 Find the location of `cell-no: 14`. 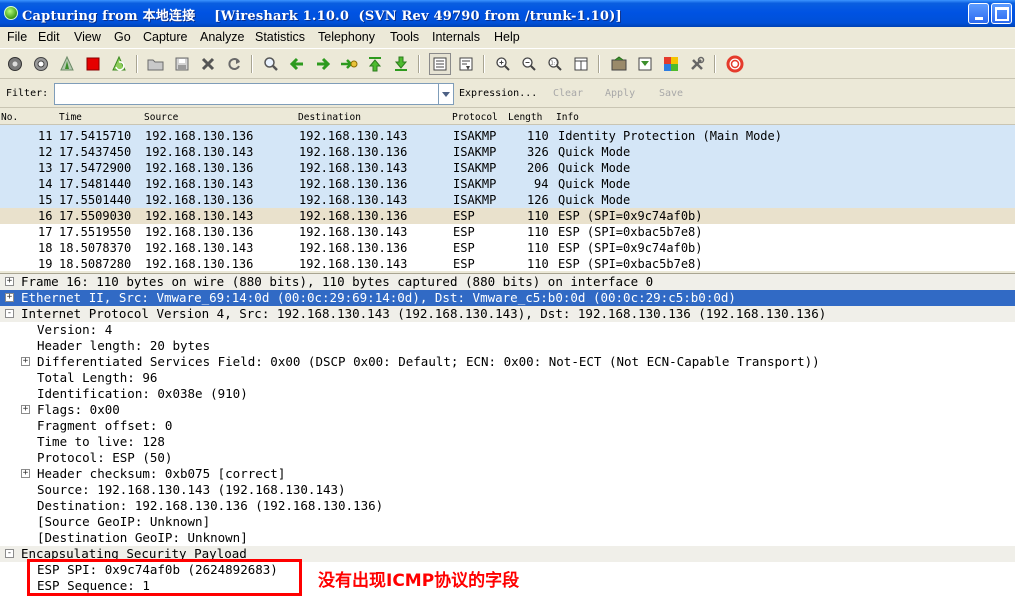

cell-no: 14 is located at coordinates (45, 184).